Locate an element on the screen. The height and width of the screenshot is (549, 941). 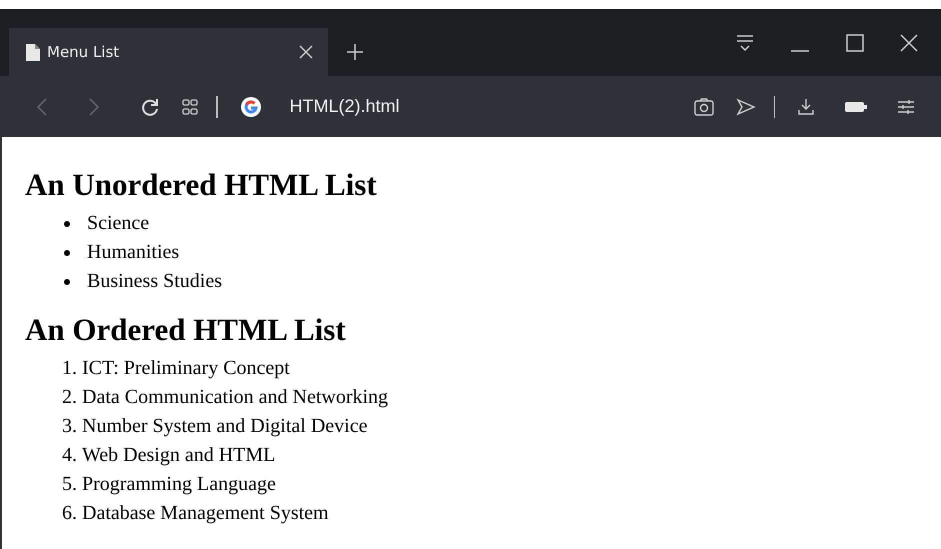
settings-icon is located at coordinates (906, 107).